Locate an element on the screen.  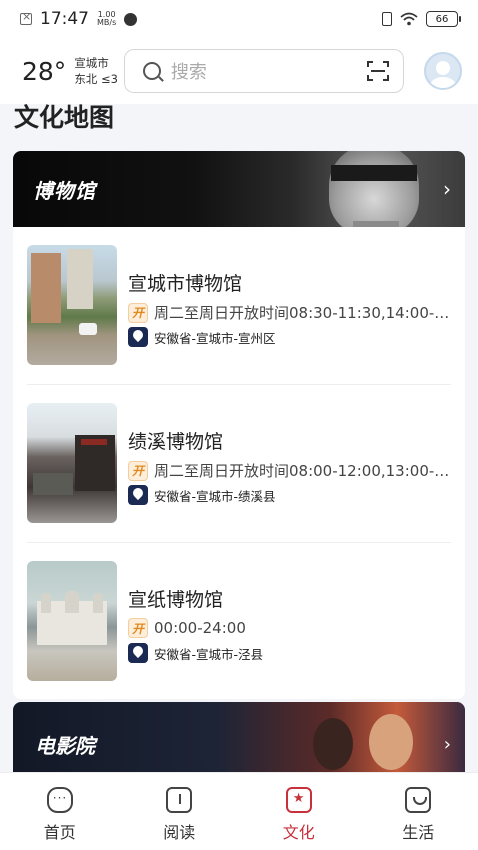
hours-row: 开 周二至周日开放时间08:00-12:00,13:00-17:00 is located at coordinates (289, 470).